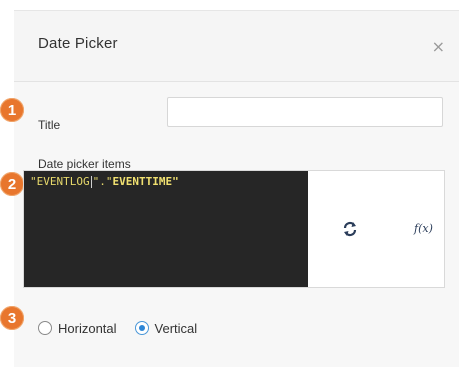 The image size is (467, 367). I want to click on annotation-badge-1: 1, so click(12, 110).